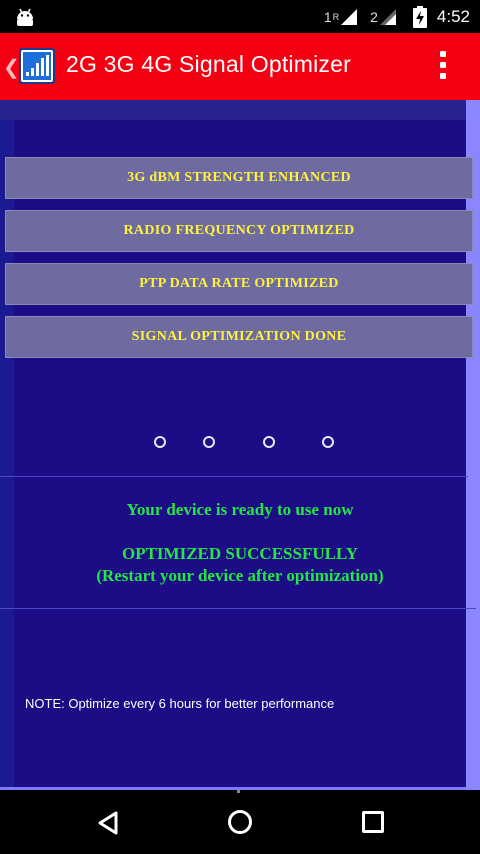 The image size is (480, 854). What do you see at coordinates (208, 64) in the screenshot?
I see `app-title: 2G 3G 4G Signal Optimizer` at bounding box center [208, 64].